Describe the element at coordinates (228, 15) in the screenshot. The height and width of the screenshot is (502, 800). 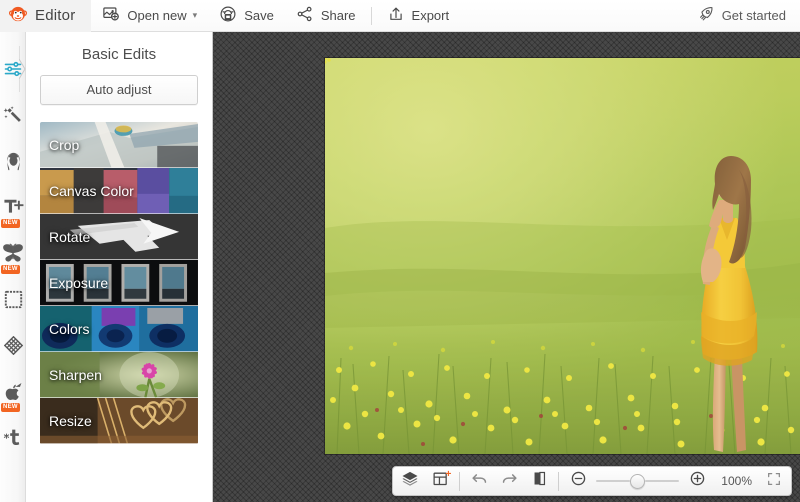
I see `save-disk-icon` at that location.